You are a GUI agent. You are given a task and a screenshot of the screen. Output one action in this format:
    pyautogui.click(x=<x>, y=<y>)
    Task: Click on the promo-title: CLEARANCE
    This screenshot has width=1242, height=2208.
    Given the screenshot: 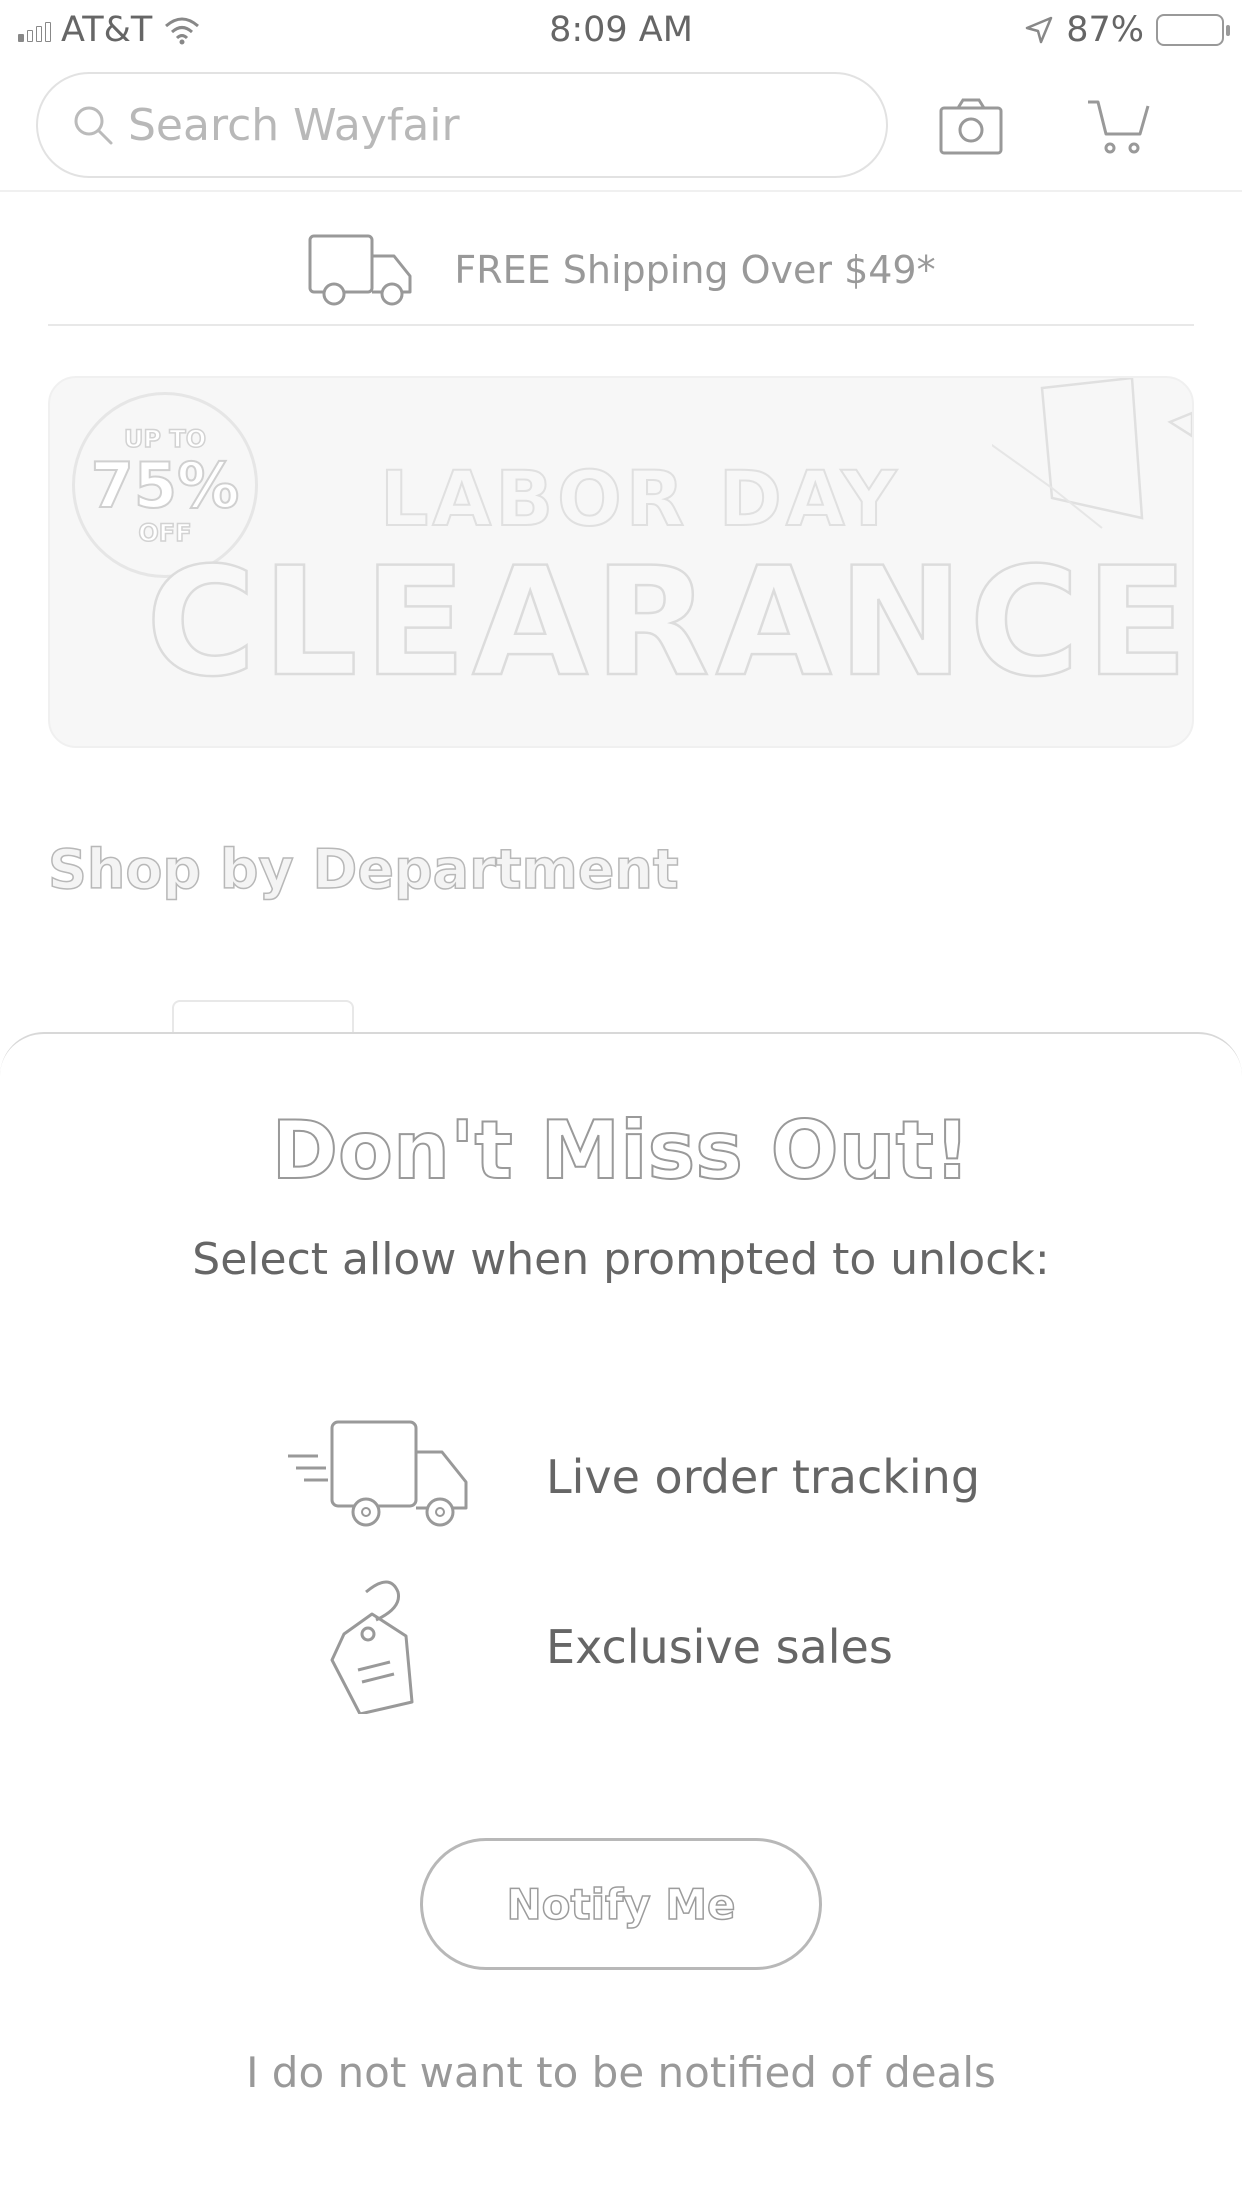 What is the action you would take?
    pyautogui.click(x=669, y=623)
    